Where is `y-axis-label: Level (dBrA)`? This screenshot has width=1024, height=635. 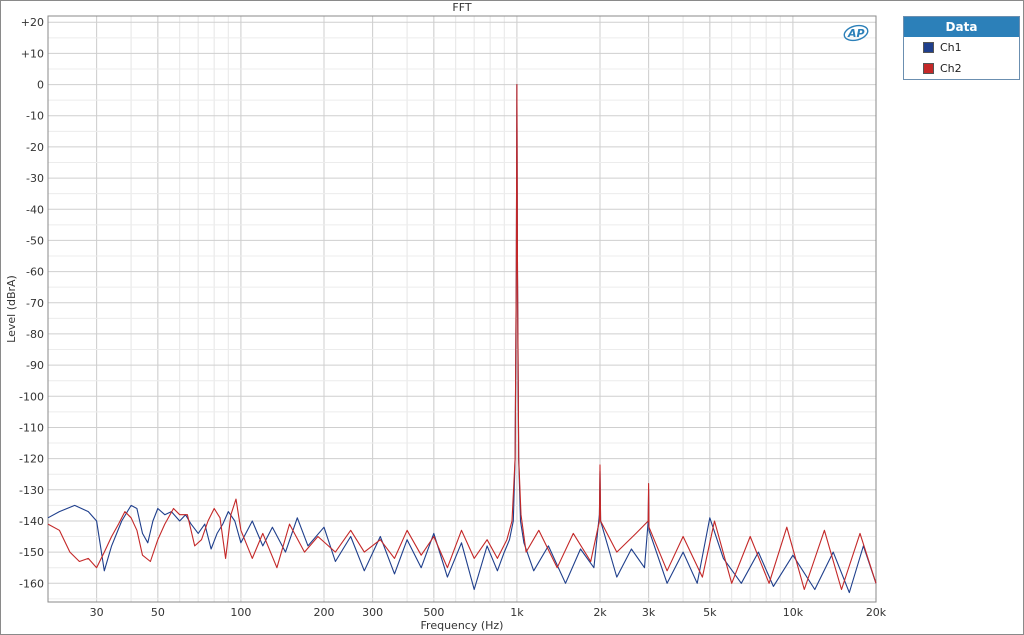 y-axis-label: Level (dBrA) is located at coordinates (11, 309).